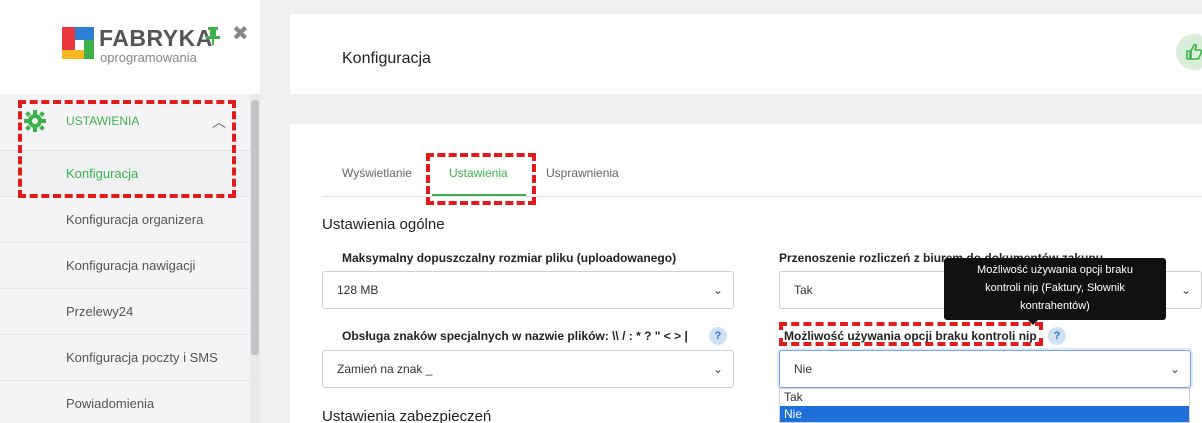 The image size is (1202, 423). Describe the element at coordinates (1194, 51) in the screenshot. I see `thumbs-up-icon` at that location.